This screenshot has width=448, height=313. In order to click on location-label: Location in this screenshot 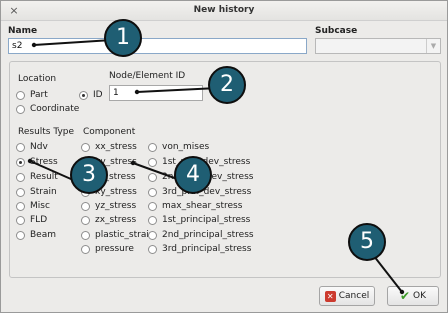, I will do `click(37, 79)`.